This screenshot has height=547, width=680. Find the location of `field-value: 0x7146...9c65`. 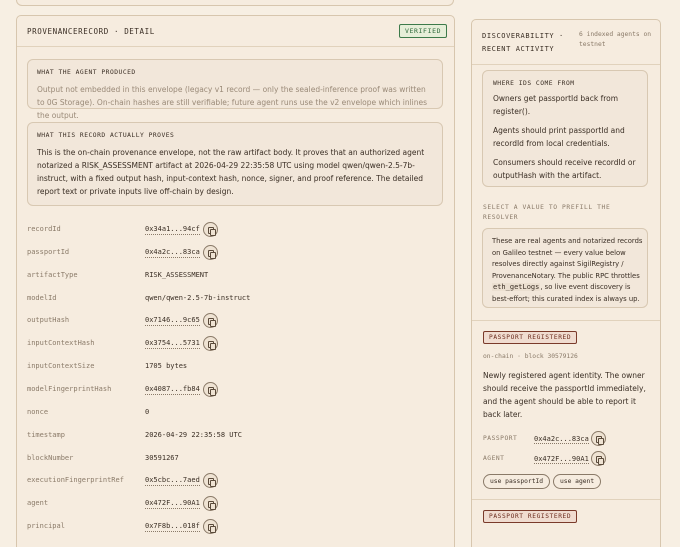

field-value: 0x7146...9c65 is located at coordinates (172, 321).